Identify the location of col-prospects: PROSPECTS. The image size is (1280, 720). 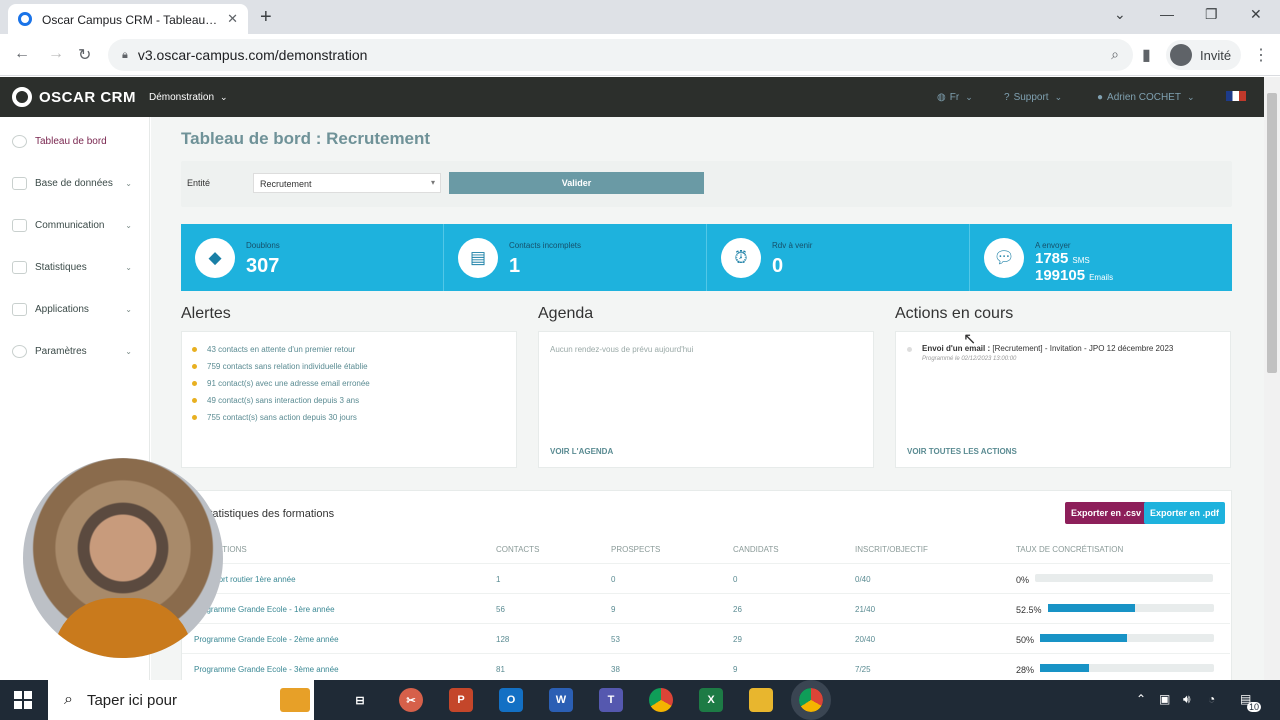
(635, 549).